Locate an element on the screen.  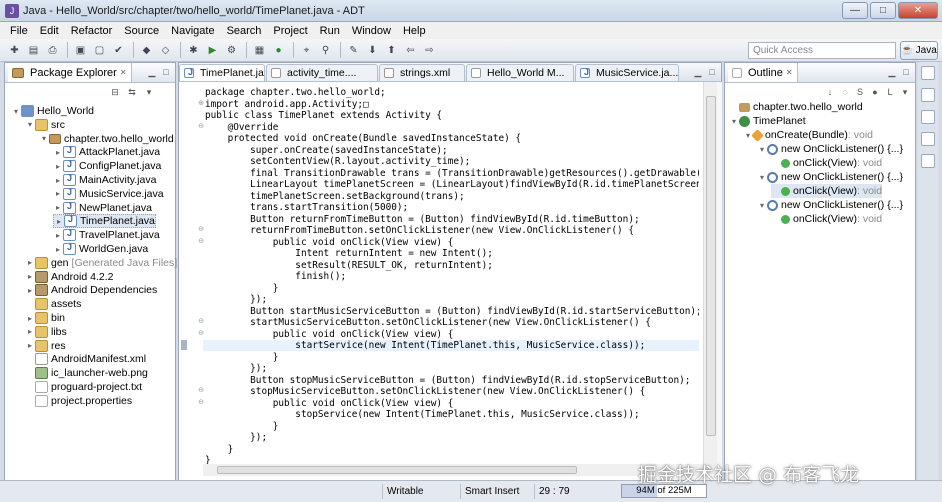
tree-item: ▸ MusicService.java is located at coordinates (108, 194).